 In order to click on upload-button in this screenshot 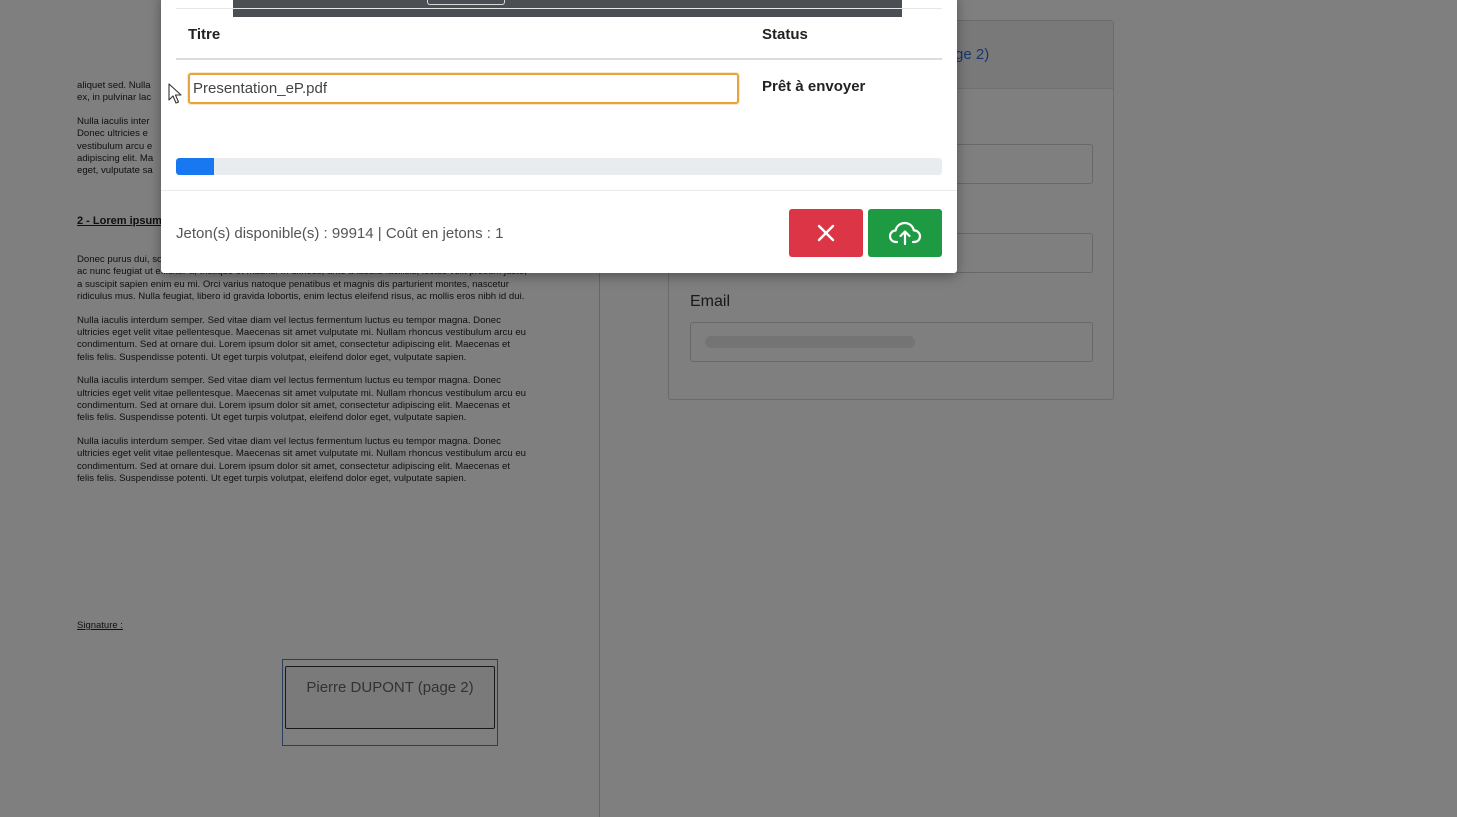, I will do `click(905, 233)`.